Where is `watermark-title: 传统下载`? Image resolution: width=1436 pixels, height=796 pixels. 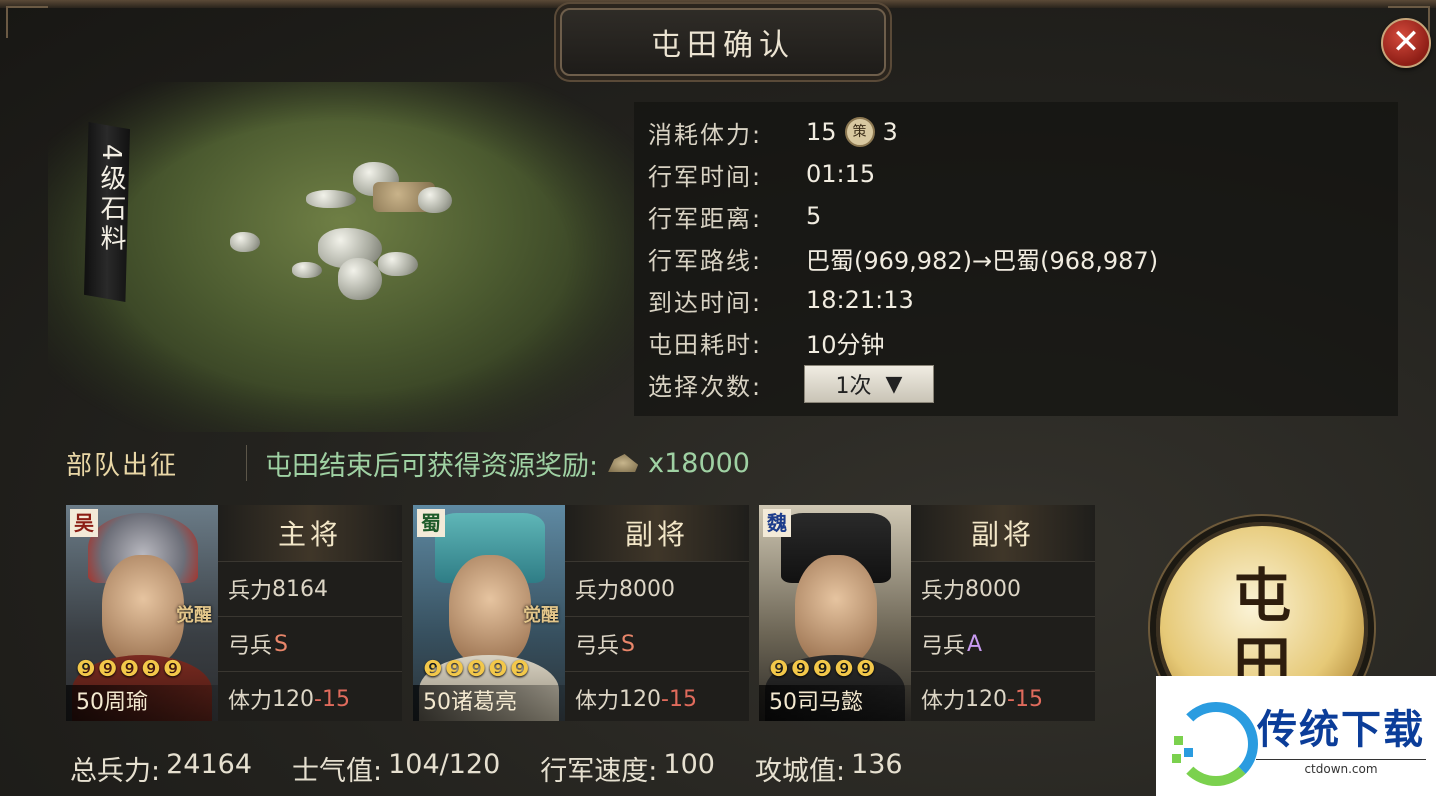
watermark-title: 传统下载 is located at coordinates (1341, 729).